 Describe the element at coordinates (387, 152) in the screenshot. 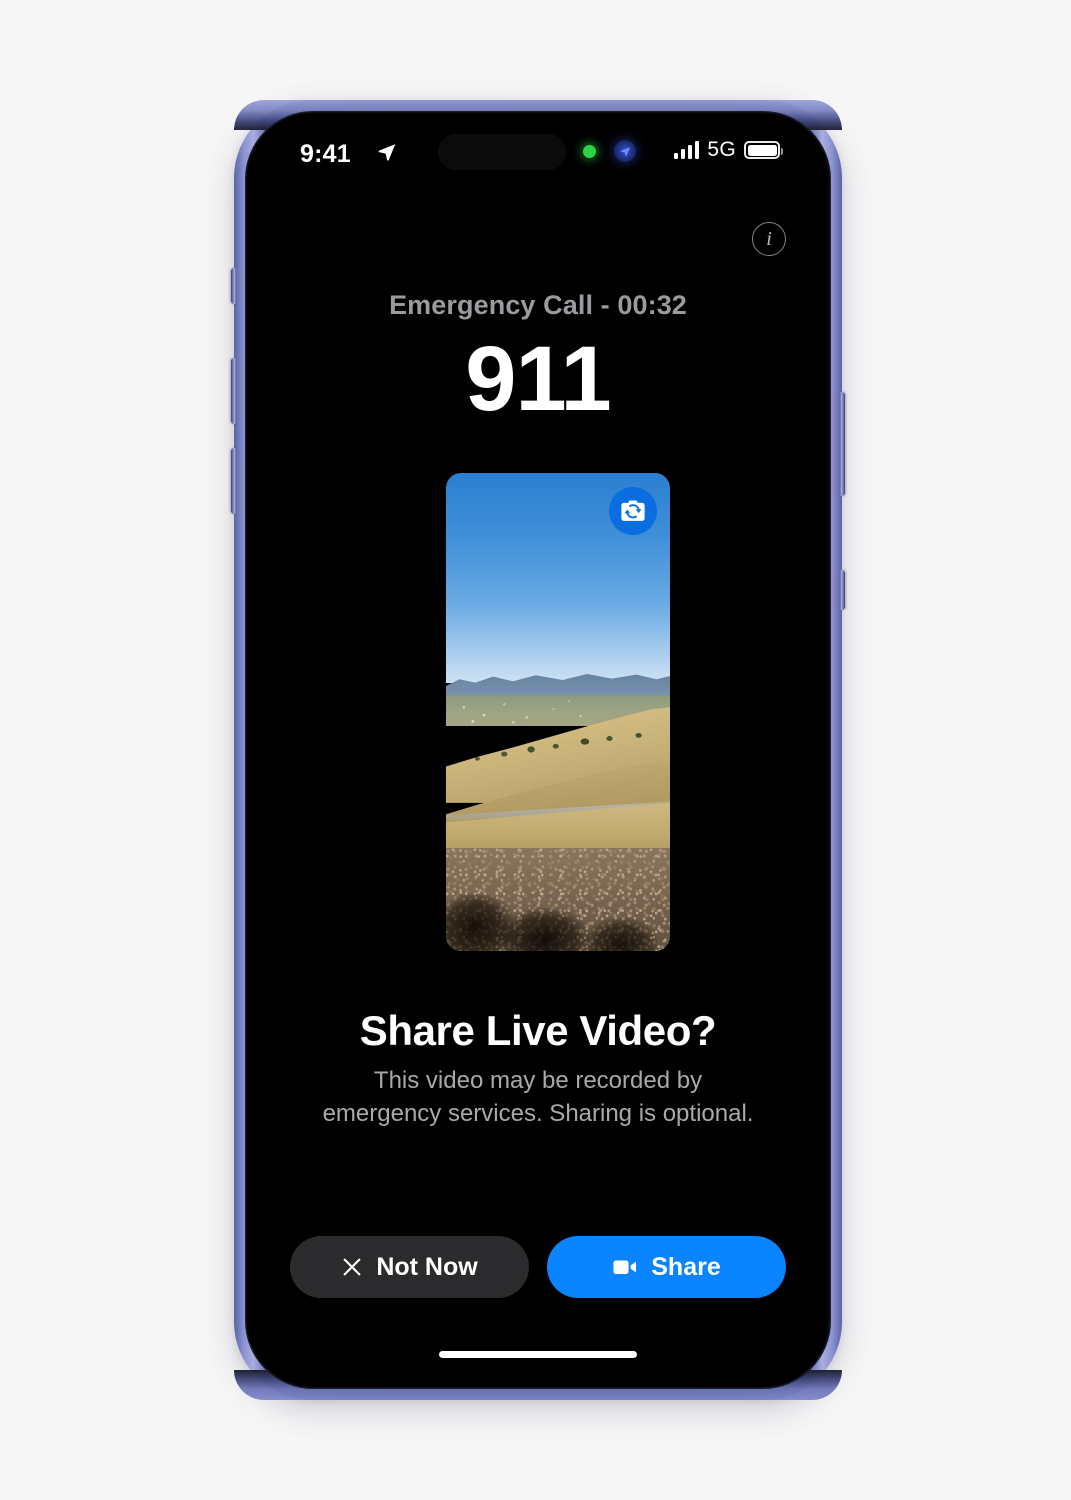

I see `location-arrow-icon` at that location.